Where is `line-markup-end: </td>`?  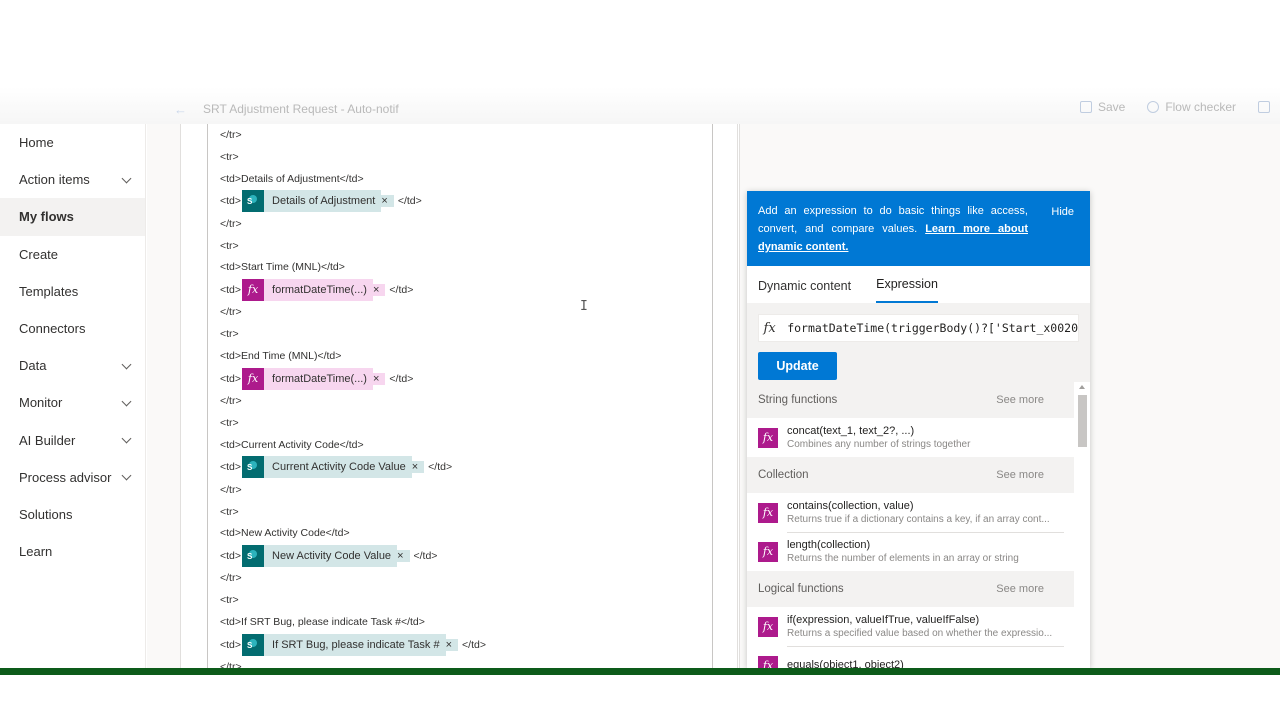 line-markup-end: </td> is located at coordinates (440, 467).